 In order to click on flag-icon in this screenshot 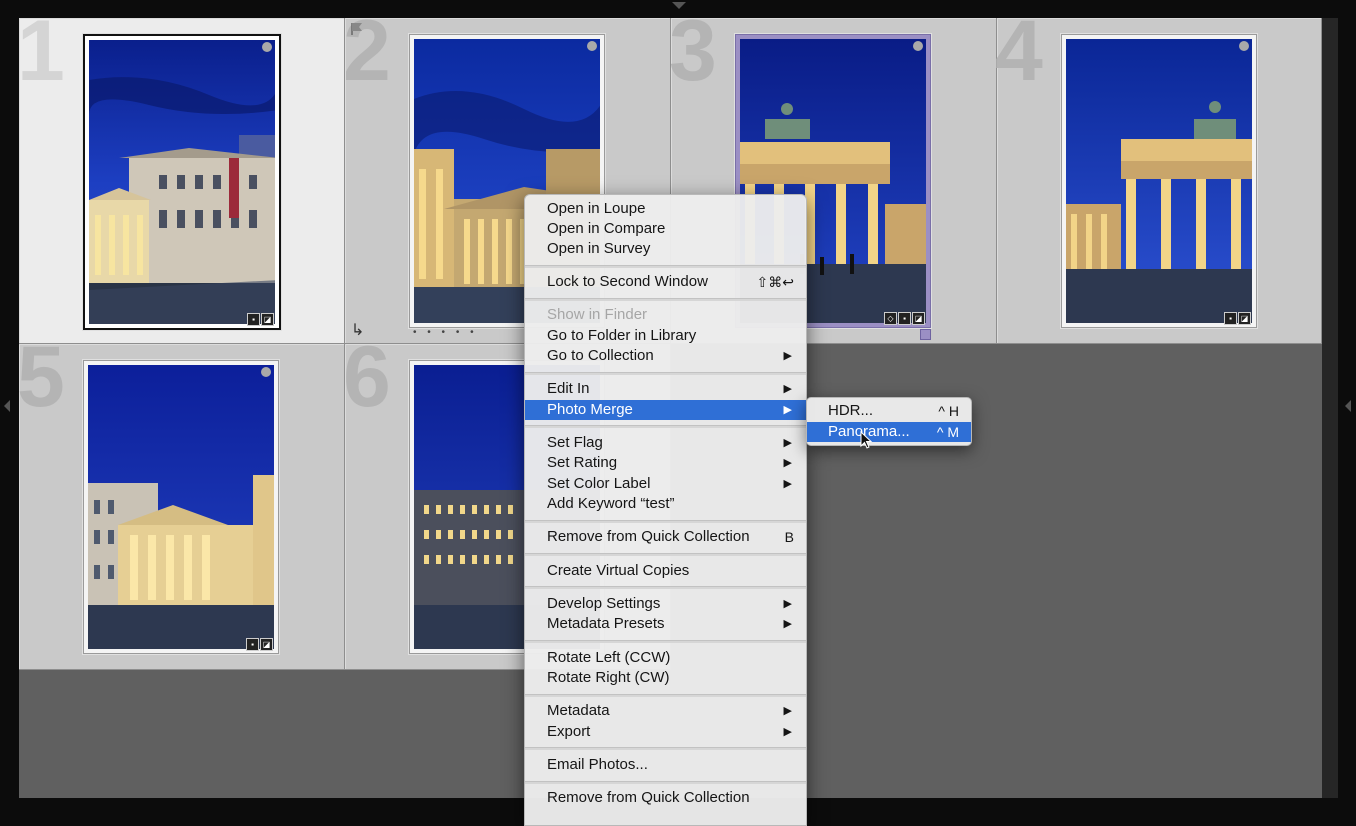, I will do `click(357, 29)`.